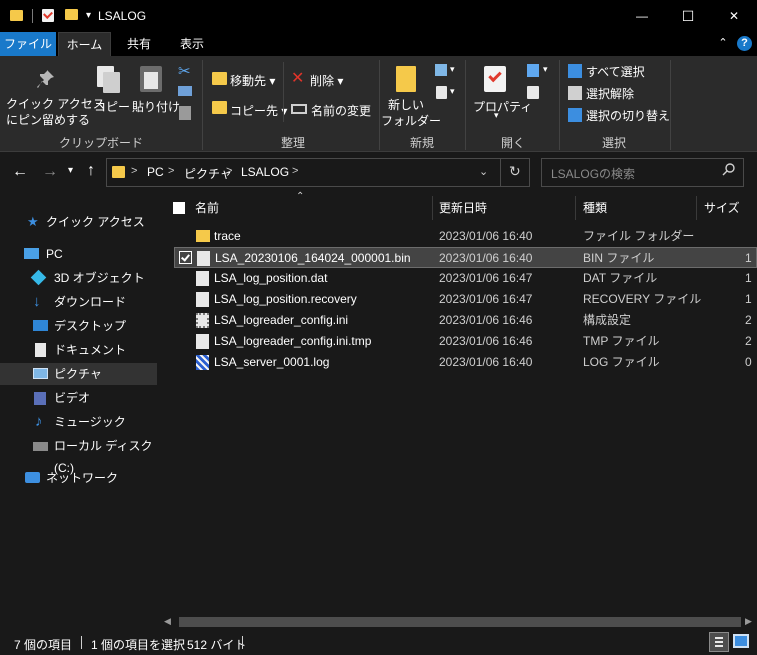 Image resolution: width=757 pixels, height=655 pixels. What do you see at coordinates (258, 110) in the screenshot?
I see `copy-to-button: コピー先 ▾` at bounding box center [258, 110].